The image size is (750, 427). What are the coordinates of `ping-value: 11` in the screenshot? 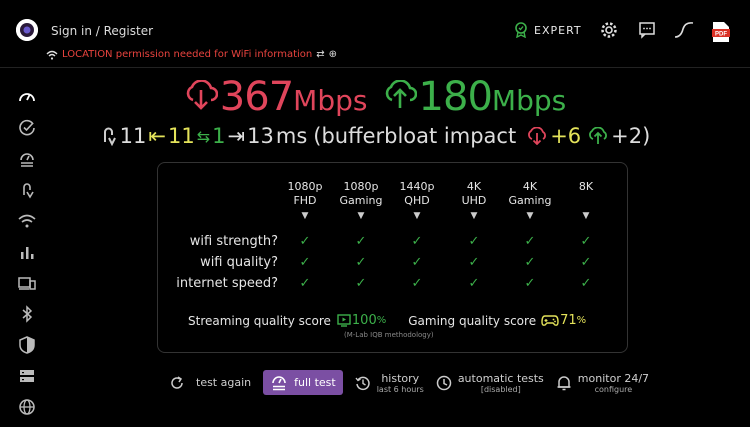 It's located at (133, 136).